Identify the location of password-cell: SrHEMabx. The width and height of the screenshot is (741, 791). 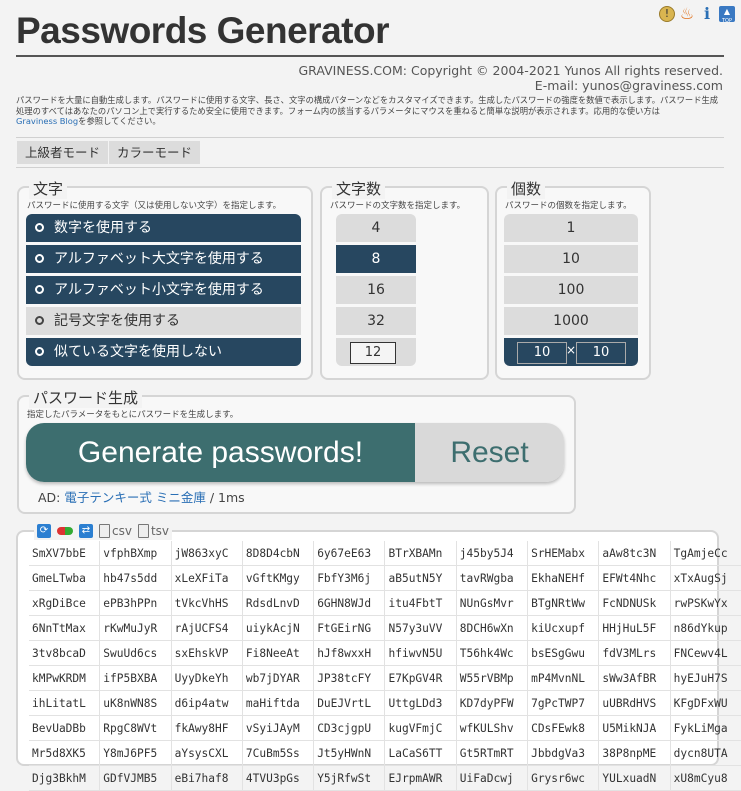
(563, 553).